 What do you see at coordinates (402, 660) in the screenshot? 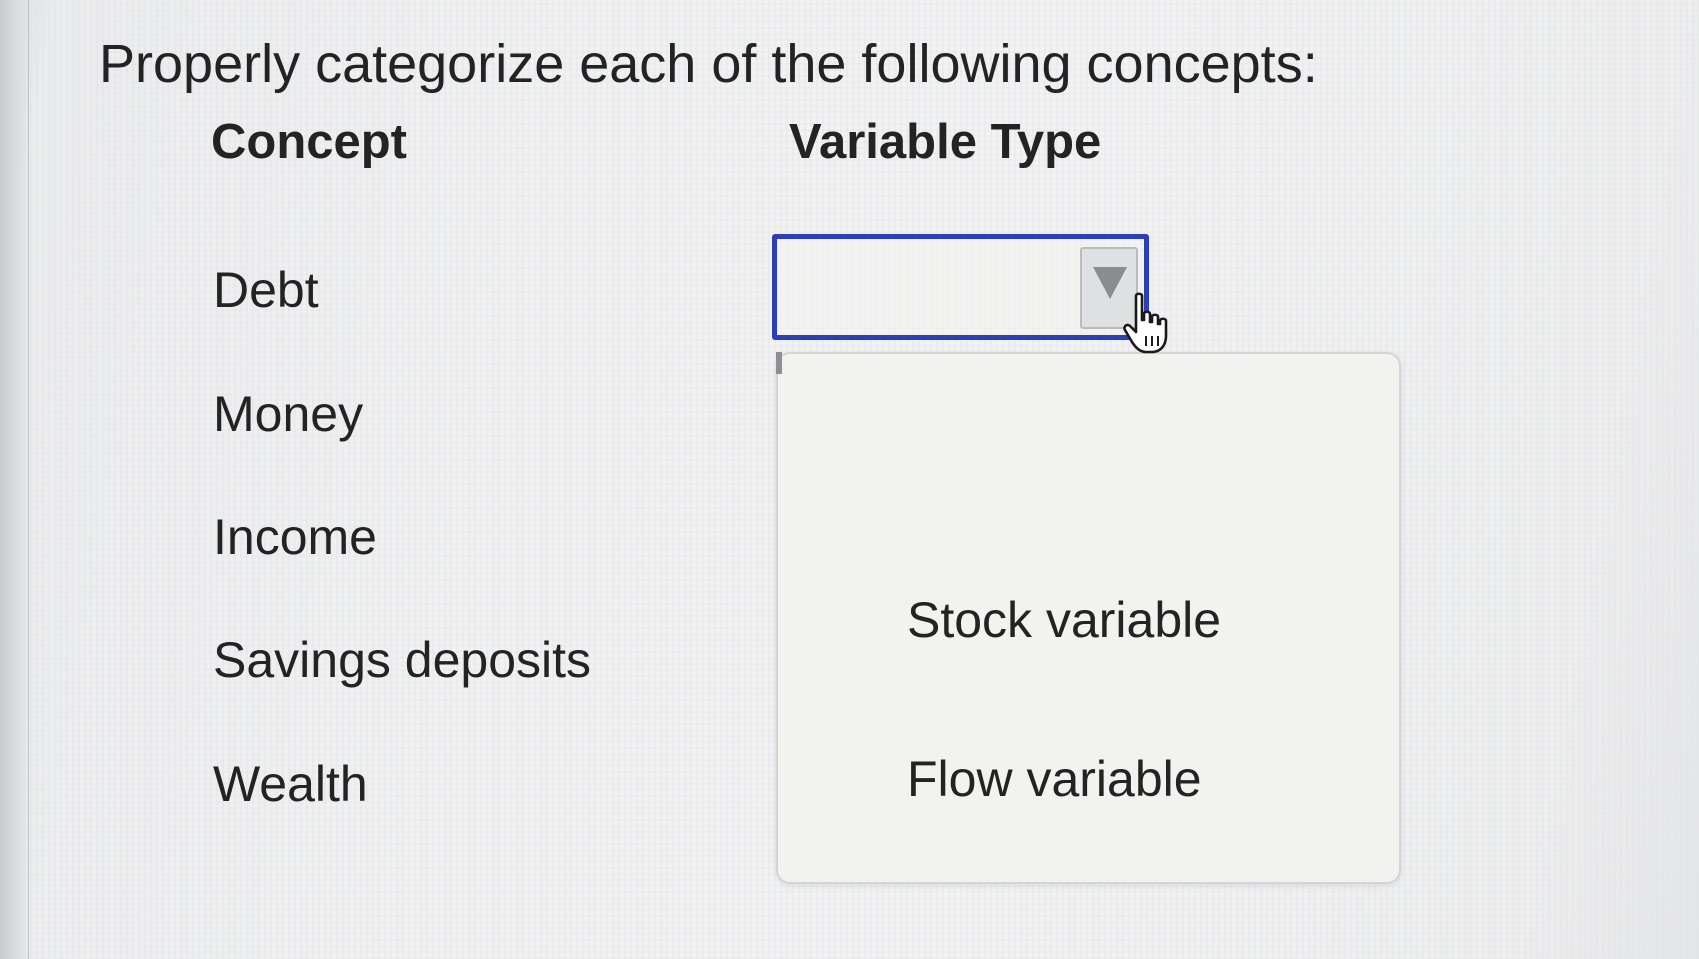
I see `concept-savings-deposits: Savings deposits` at bounding box center [402, 660].